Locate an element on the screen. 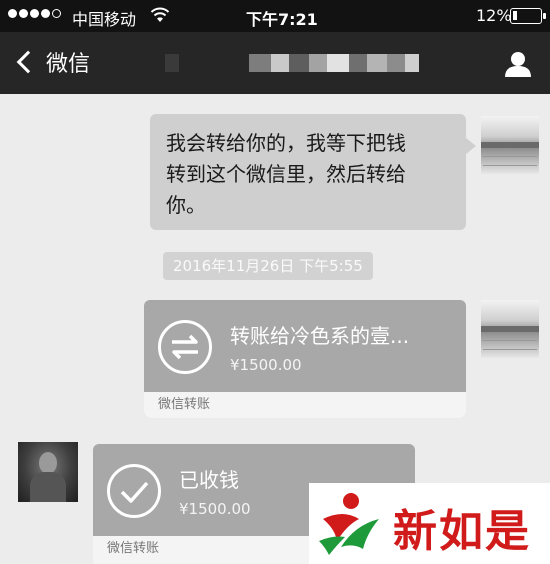 The height and width of the screenshot is (564, 550). wifi-icon is located at coordinates (160, 14).